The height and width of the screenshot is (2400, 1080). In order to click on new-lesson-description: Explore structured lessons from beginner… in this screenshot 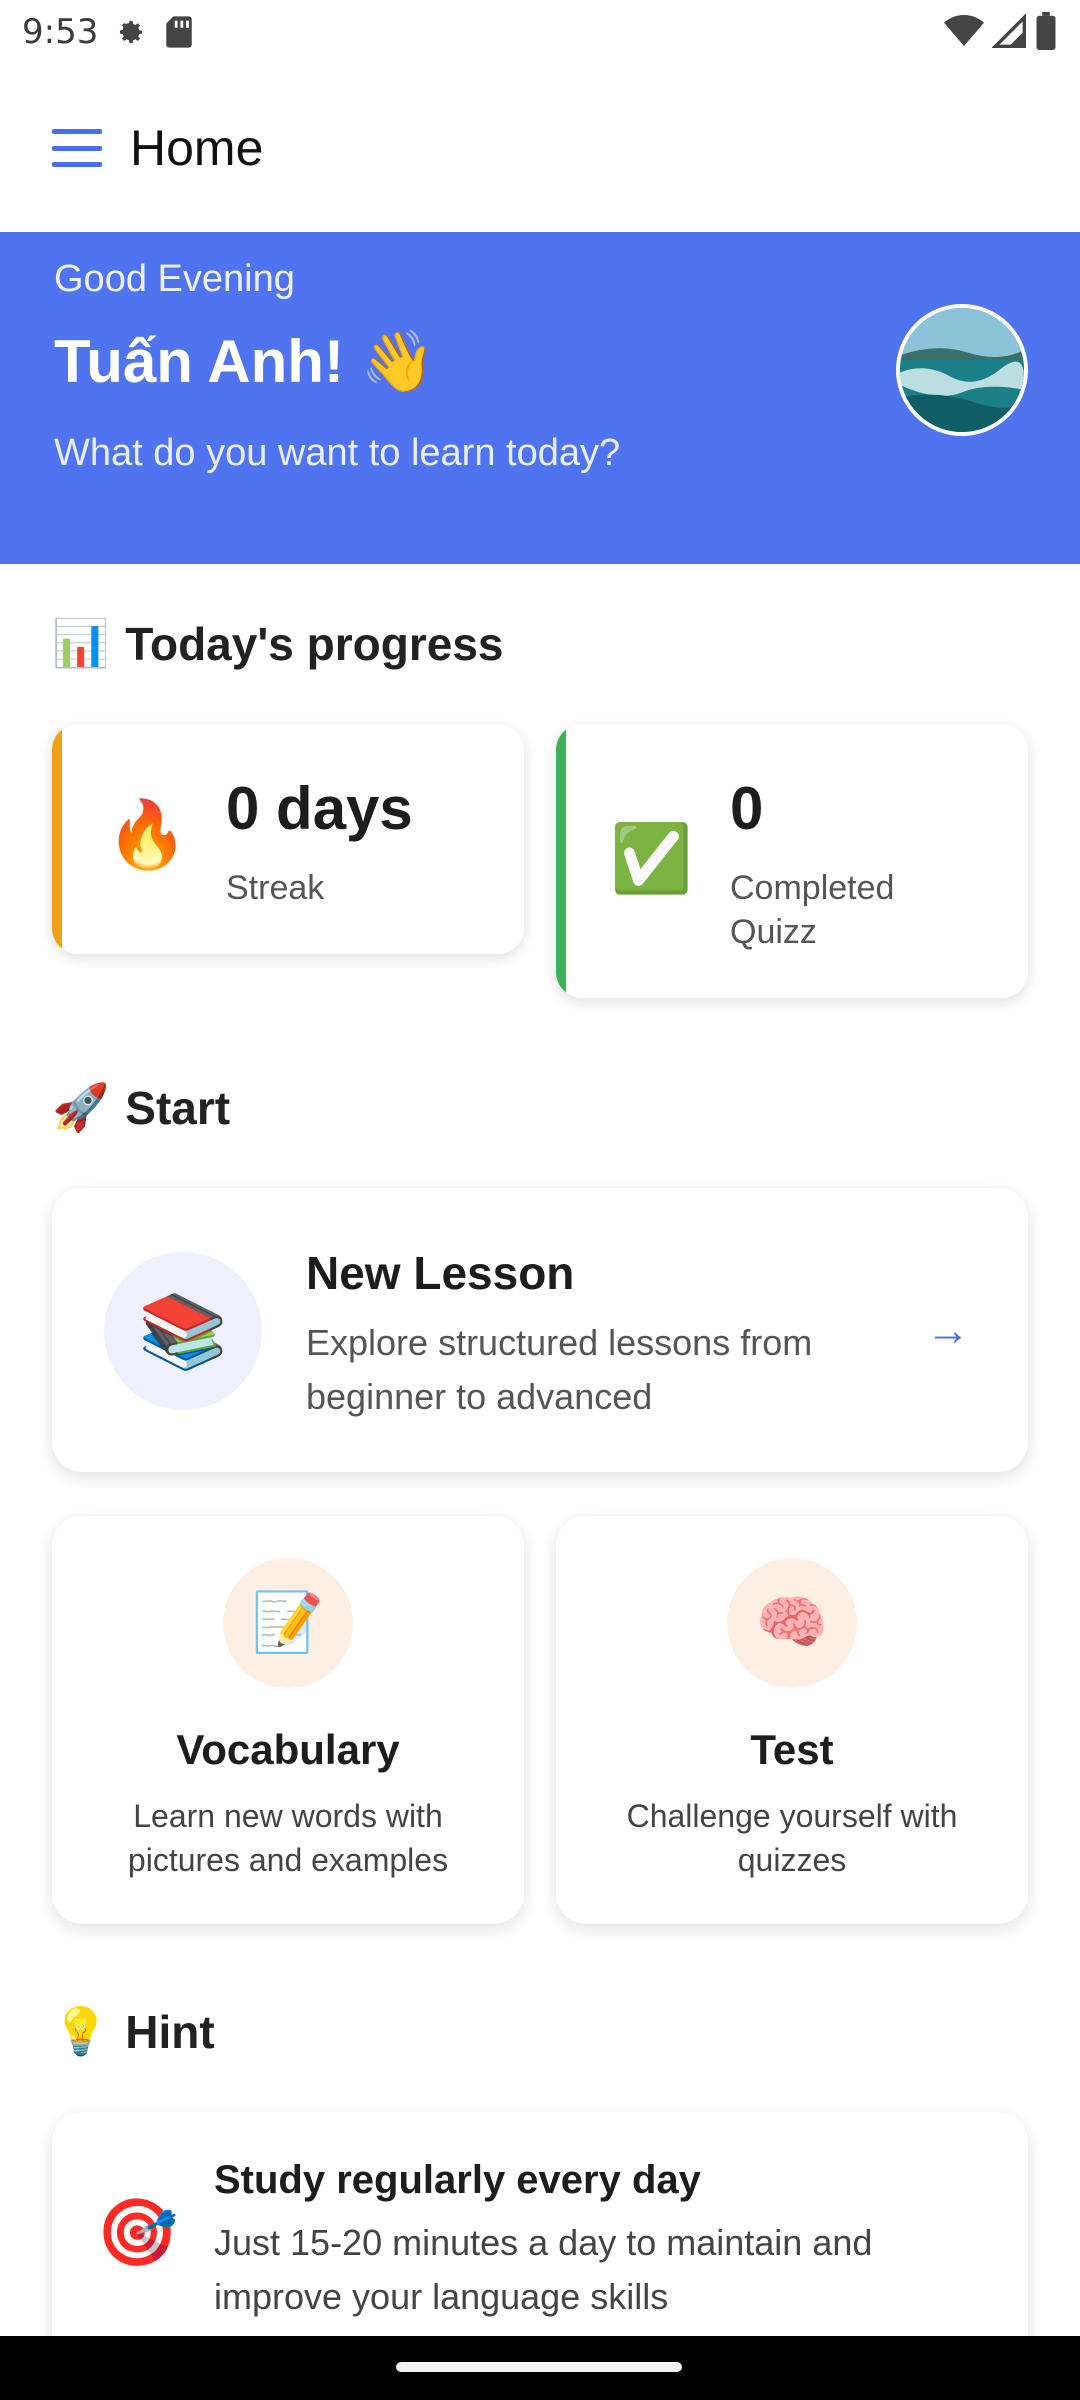, I will do `click(559, 1369)`.